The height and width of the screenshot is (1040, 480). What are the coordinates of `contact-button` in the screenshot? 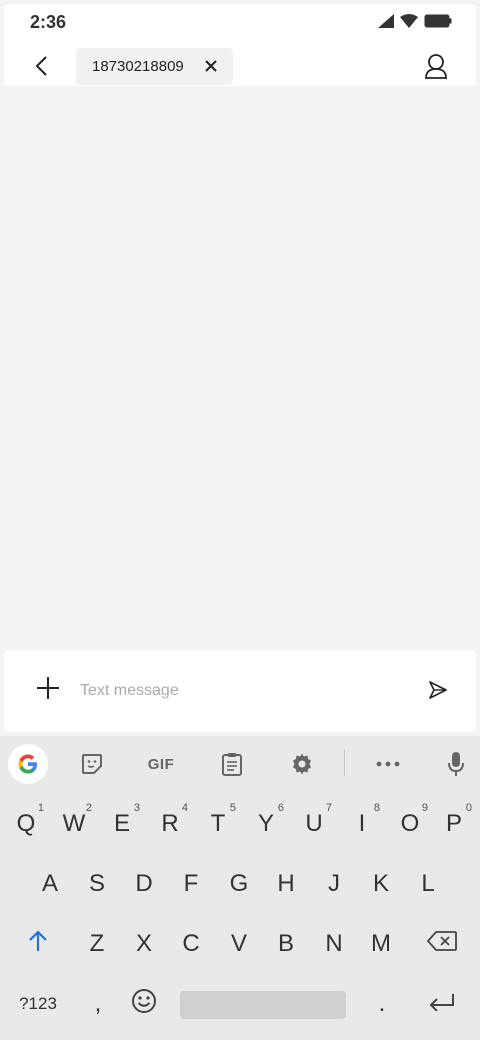 It's located at (436, 68).